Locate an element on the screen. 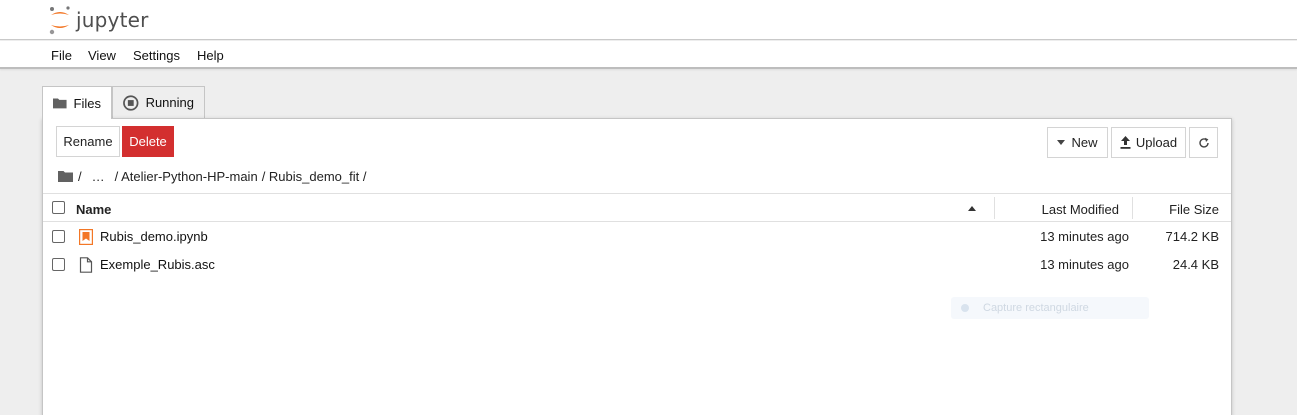 This screenshot has width=1297, height=415. jupyter-logo: jupyter is located at coordinates (98, 20).